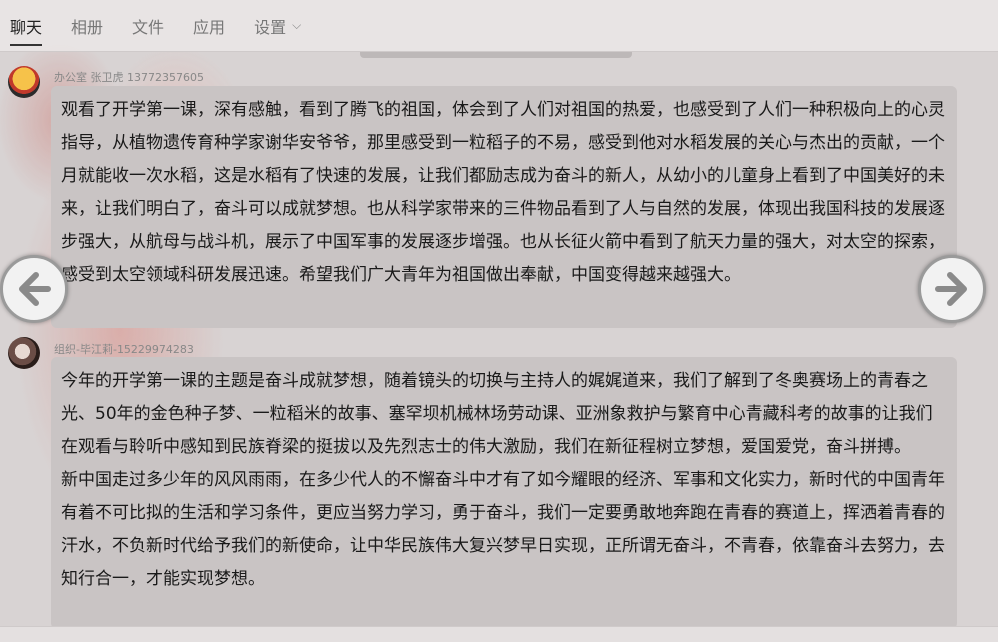  I want to click on tab-settings: 设置 ⌵, so click(277, 26).